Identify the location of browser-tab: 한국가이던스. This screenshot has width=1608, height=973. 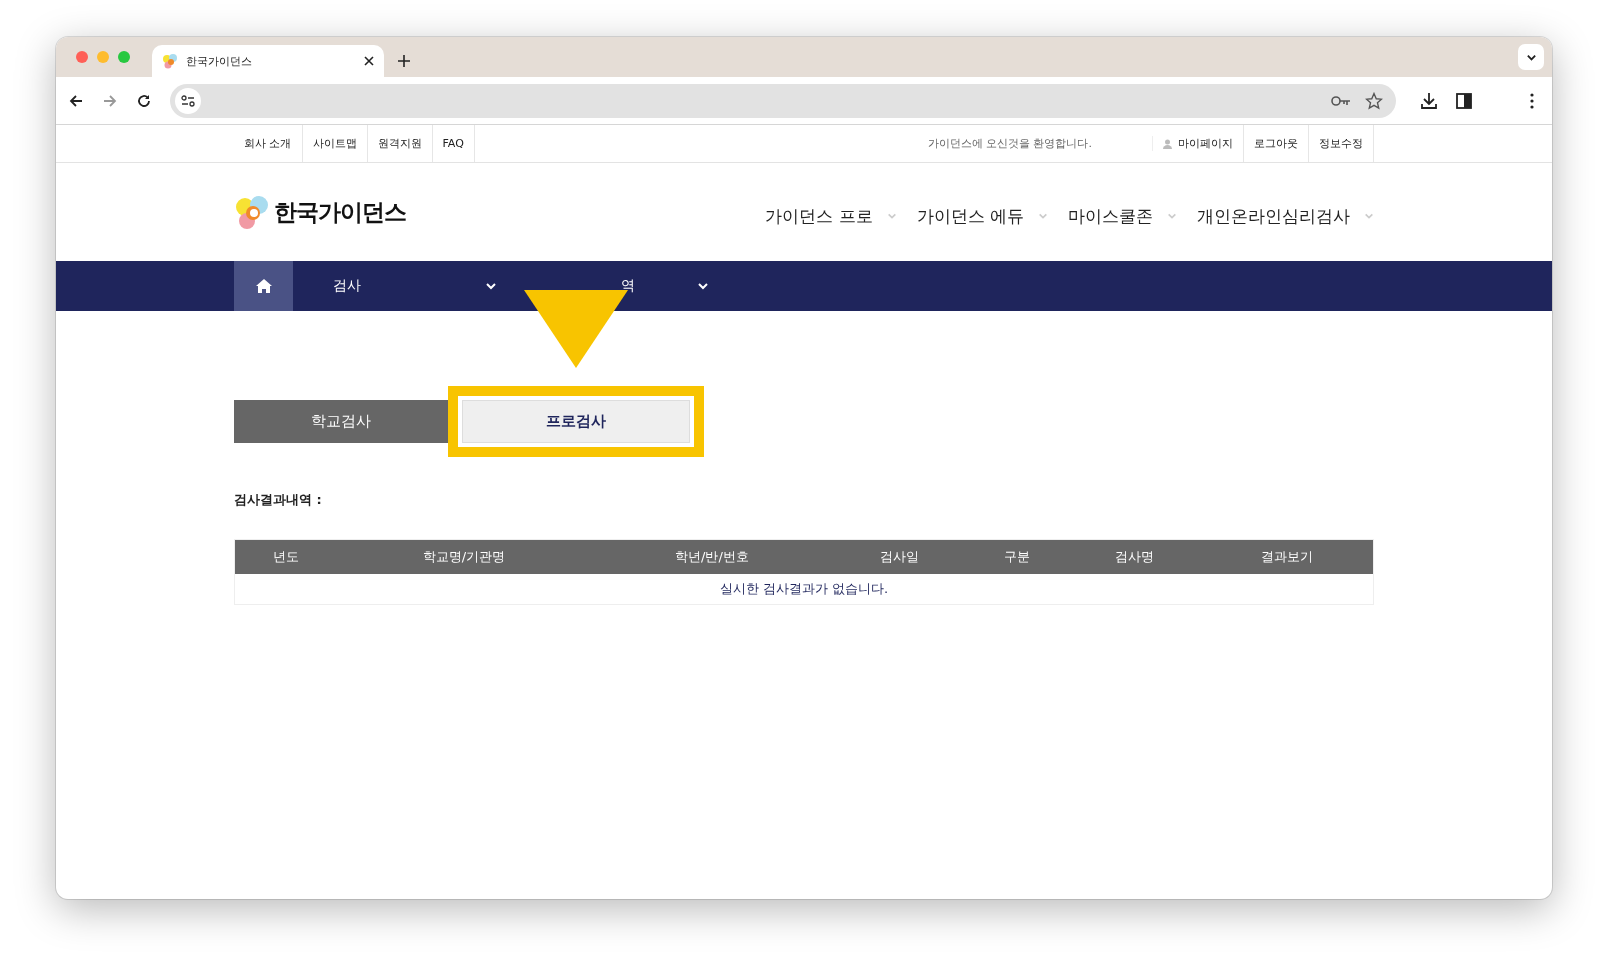
(268, 61).